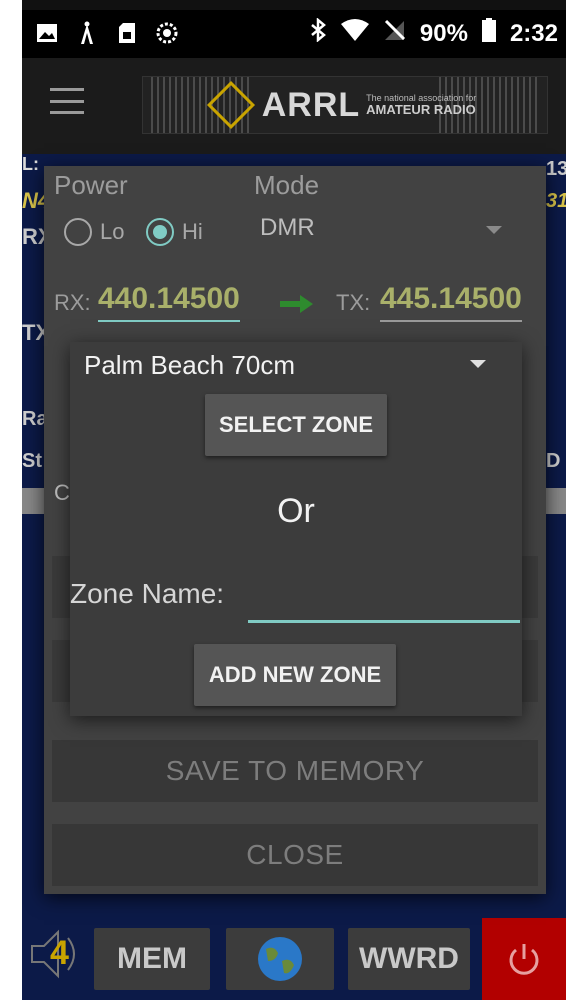 This screenshot has height=1000, width=566. I want to click on close-button: CLOSE, so click(295, 855).